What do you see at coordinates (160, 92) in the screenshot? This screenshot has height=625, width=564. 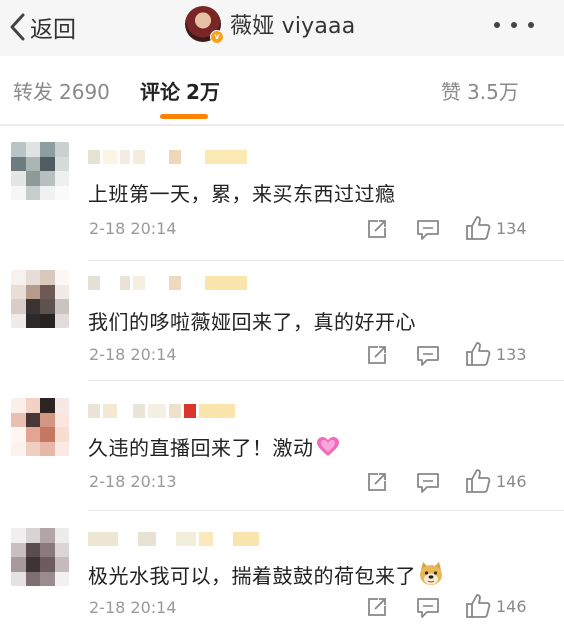 I see `tab-label: 评论` at bounding box center [160, 92].